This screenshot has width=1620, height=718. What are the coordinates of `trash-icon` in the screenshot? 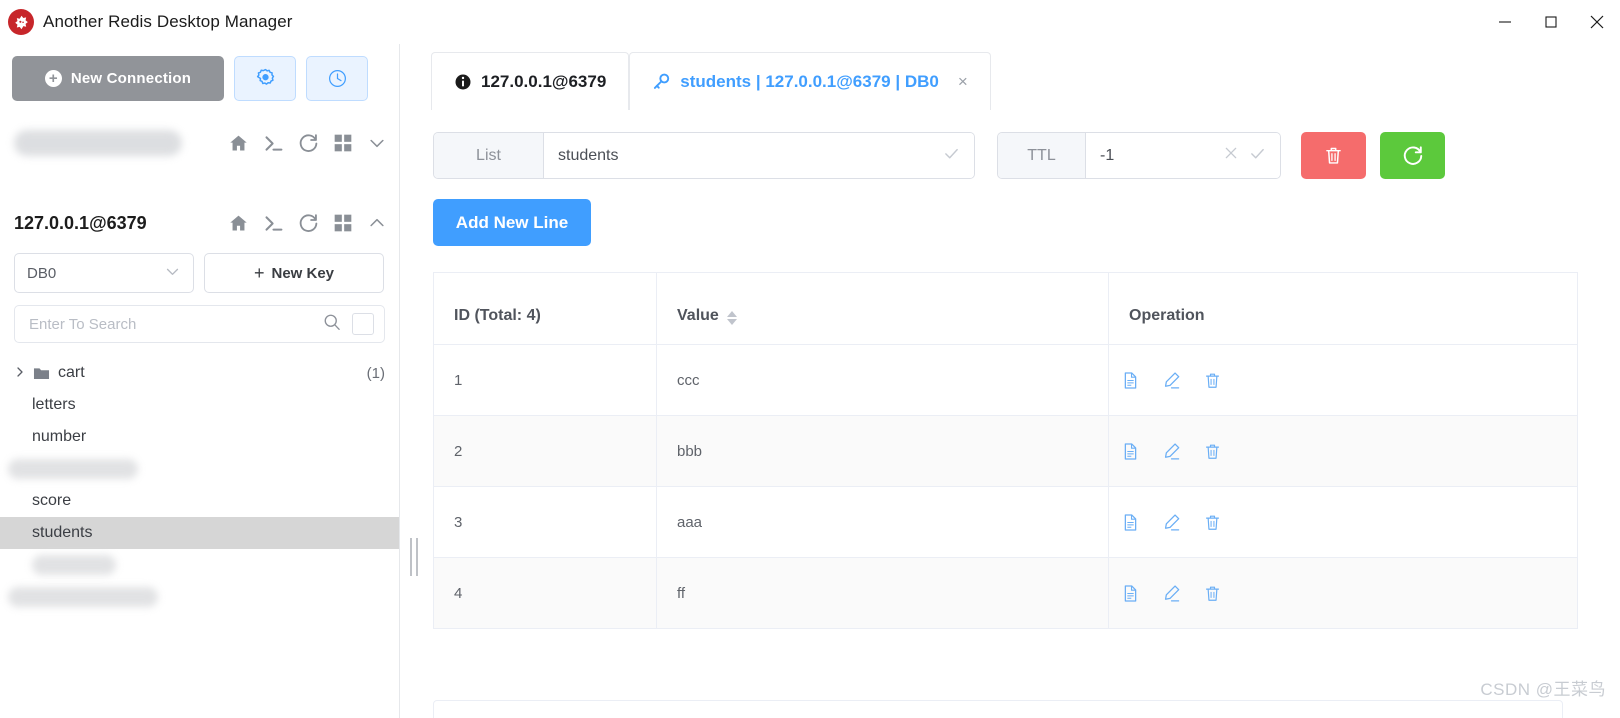 It's located at (1333, 155).